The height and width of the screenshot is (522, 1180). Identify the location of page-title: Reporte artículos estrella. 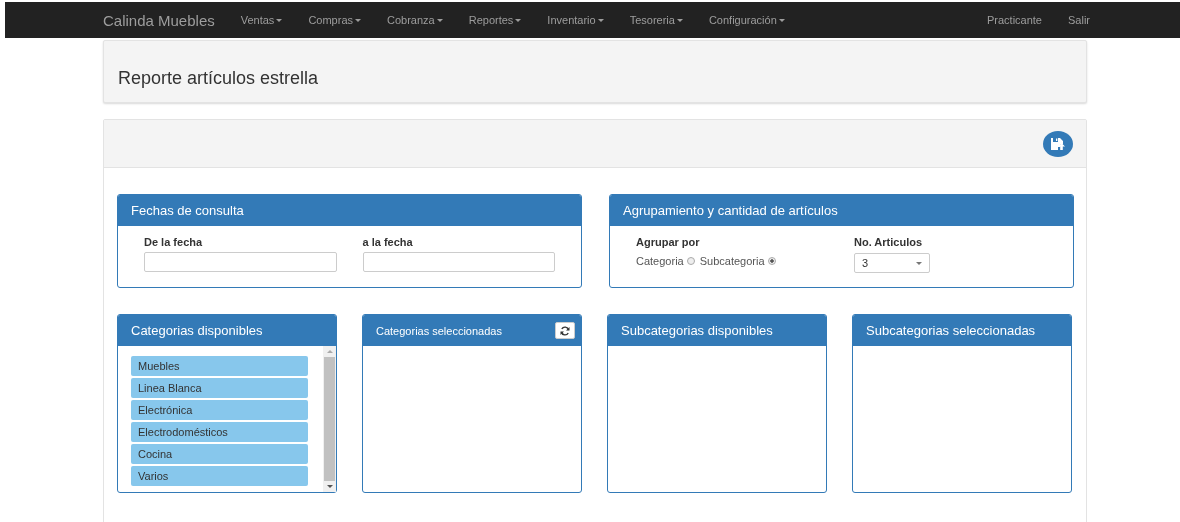
(218, 78).